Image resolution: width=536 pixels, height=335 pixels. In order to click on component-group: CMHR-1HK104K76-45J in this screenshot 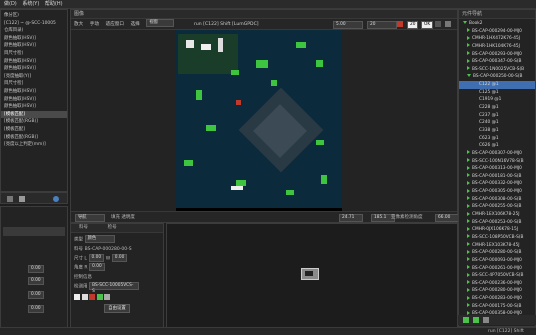, I will do `click(497, 47)`.